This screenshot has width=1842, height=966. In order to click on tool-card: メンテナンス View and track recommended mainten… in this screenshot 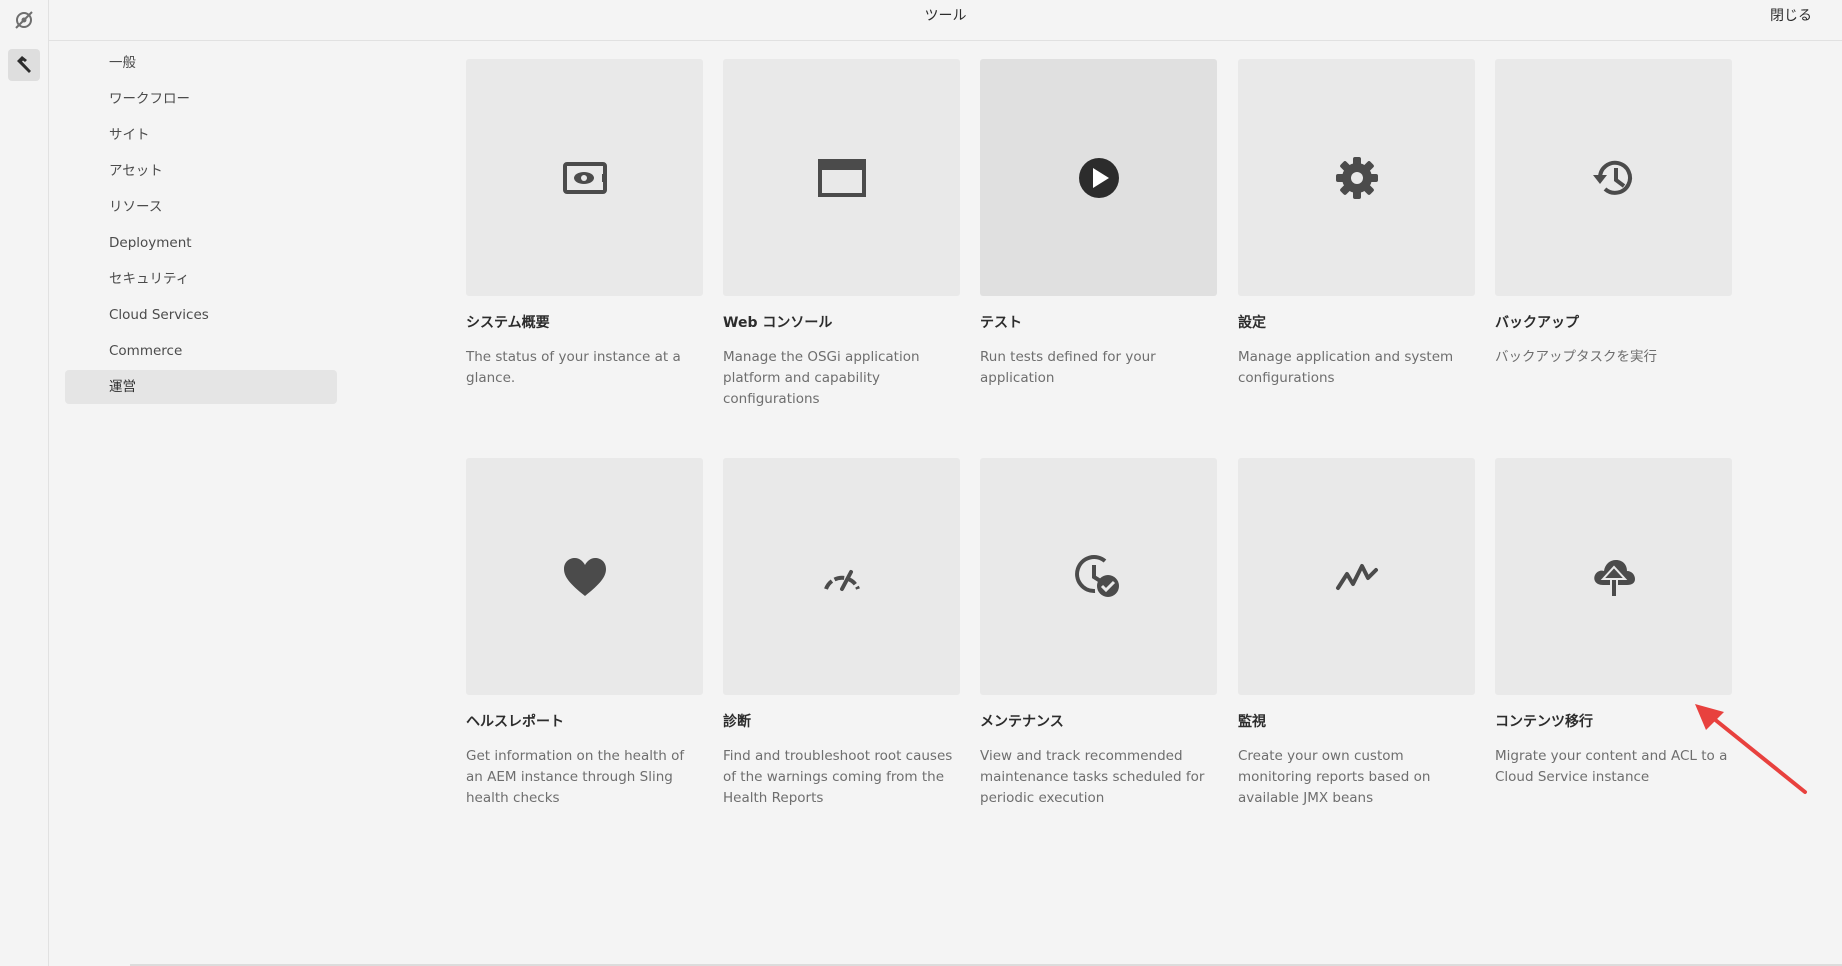, I will do `click(1098, 633)`.